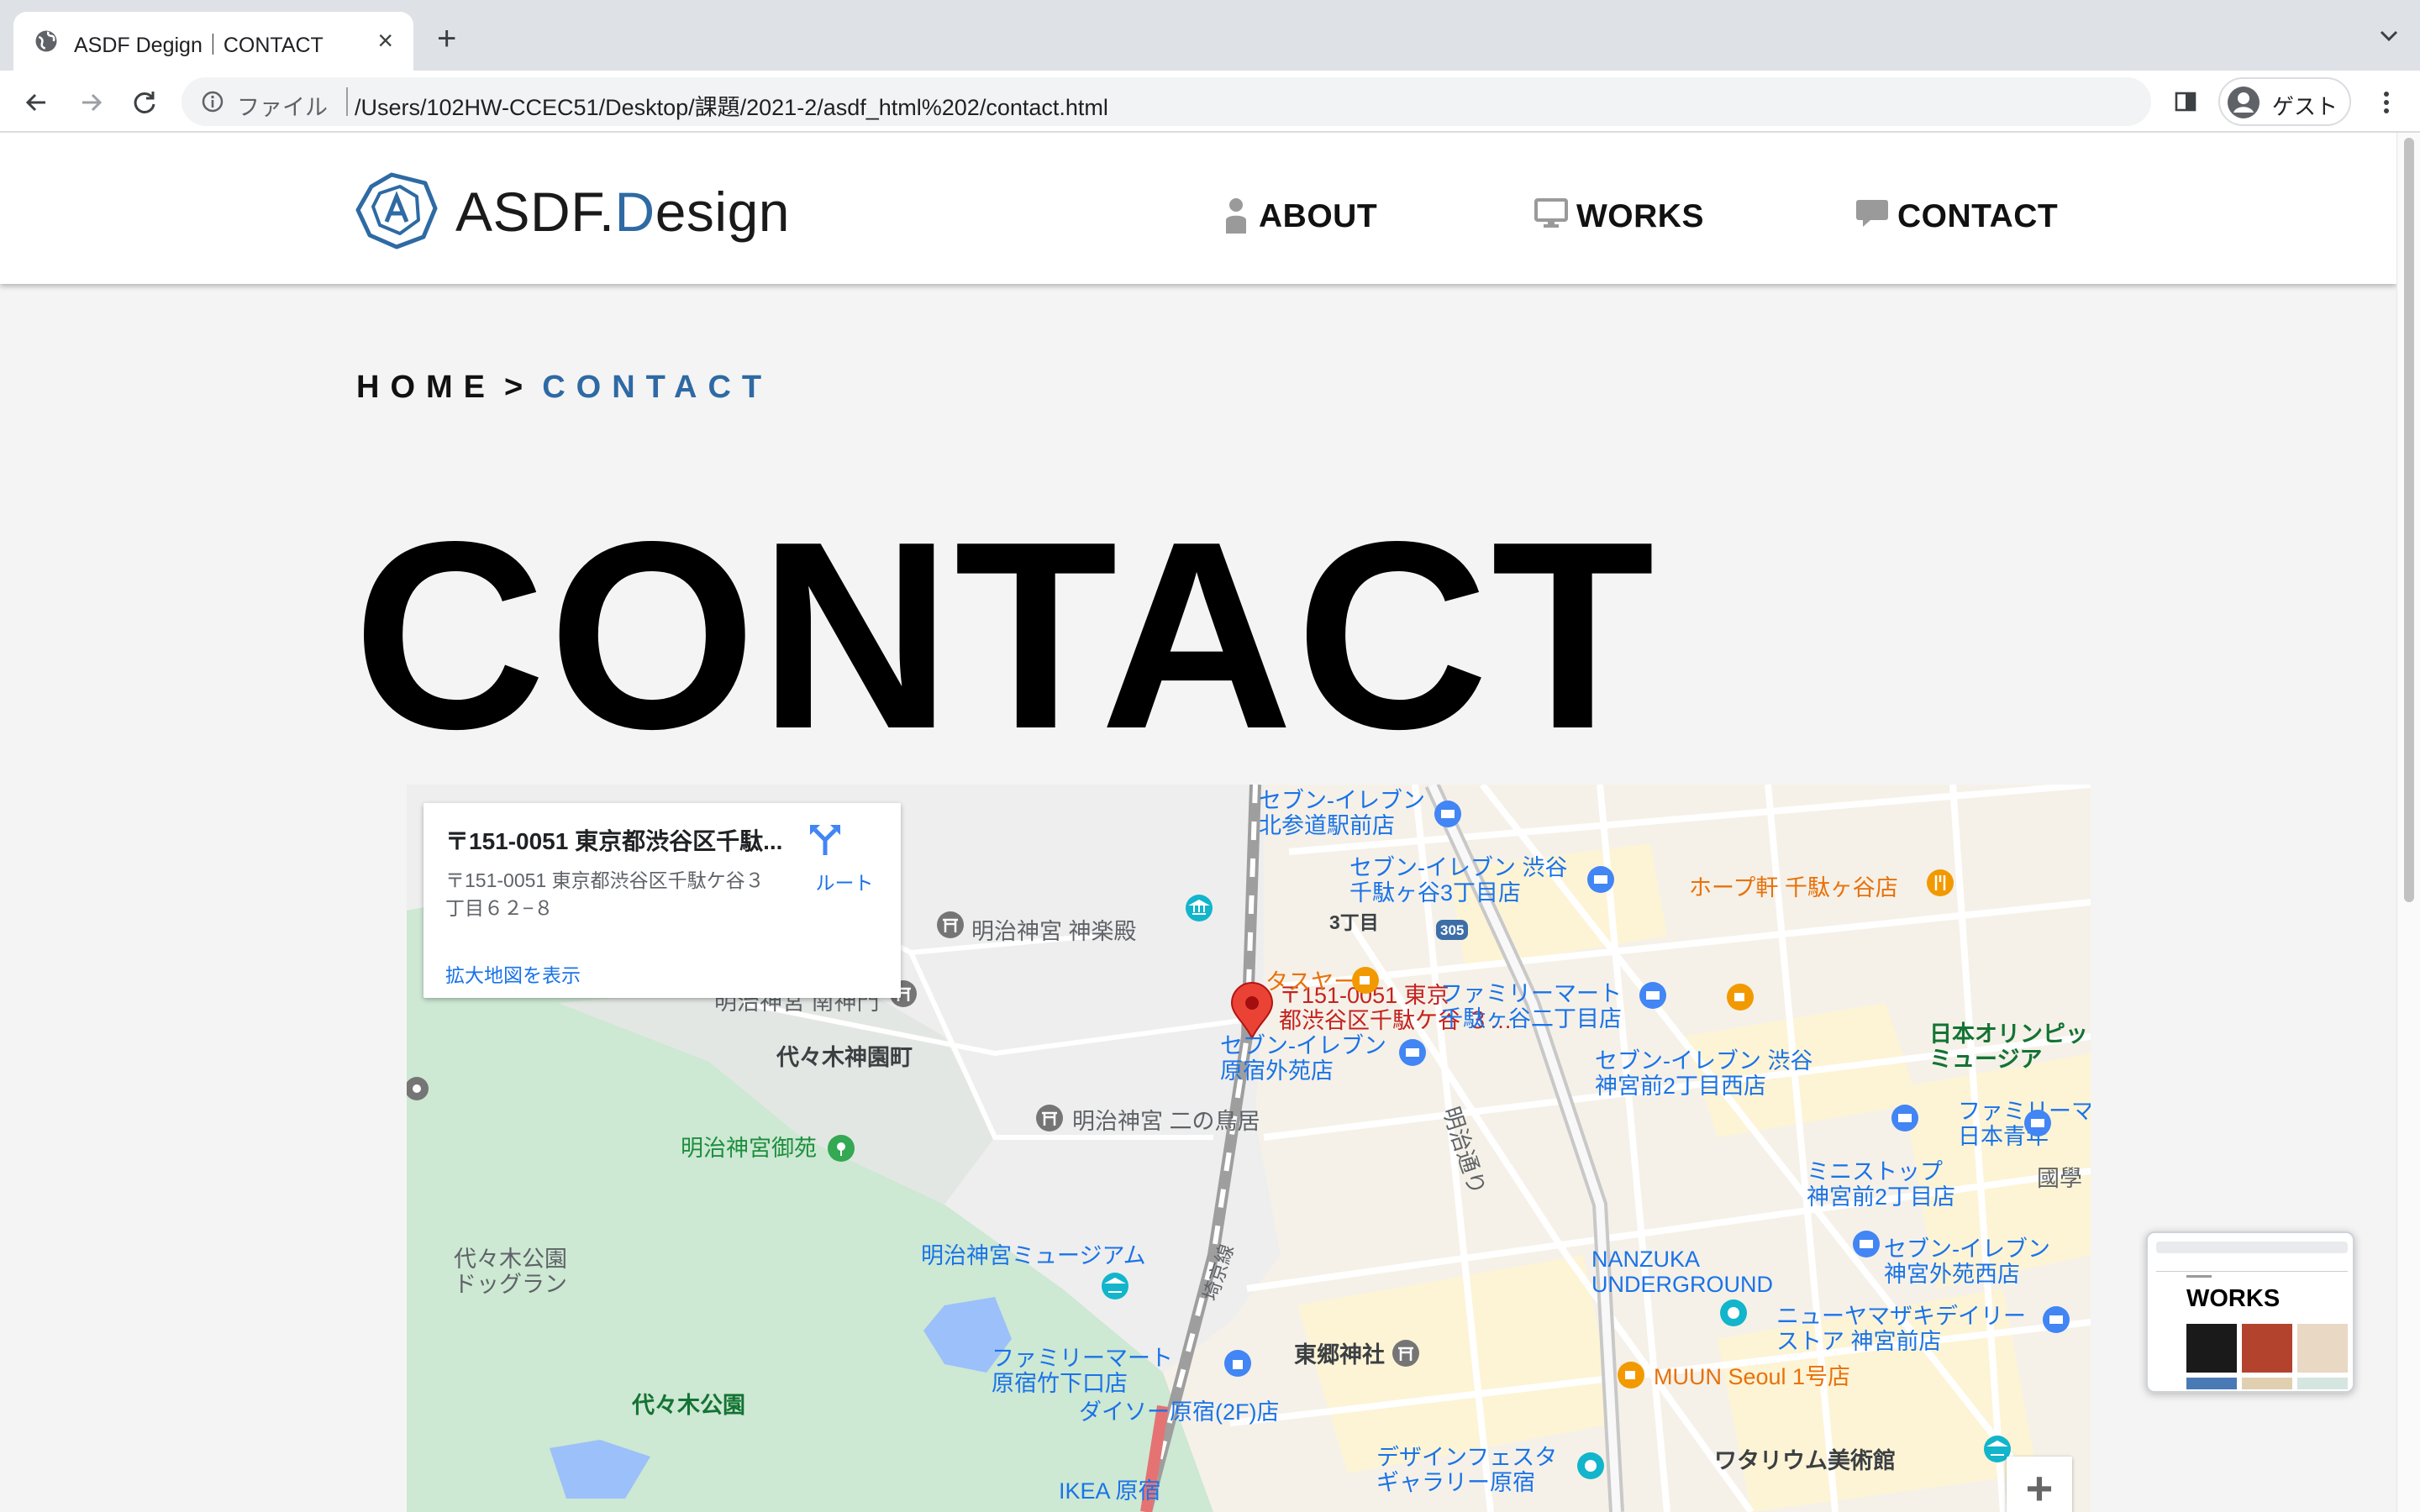 This screenshot has width=2420, height=1512. What do you see at coordinates (1179, 1412) in the screenshot?
I see `map-label-daiso: ダイソー原宿(2F)店` at bounding box center [1179, 1412].